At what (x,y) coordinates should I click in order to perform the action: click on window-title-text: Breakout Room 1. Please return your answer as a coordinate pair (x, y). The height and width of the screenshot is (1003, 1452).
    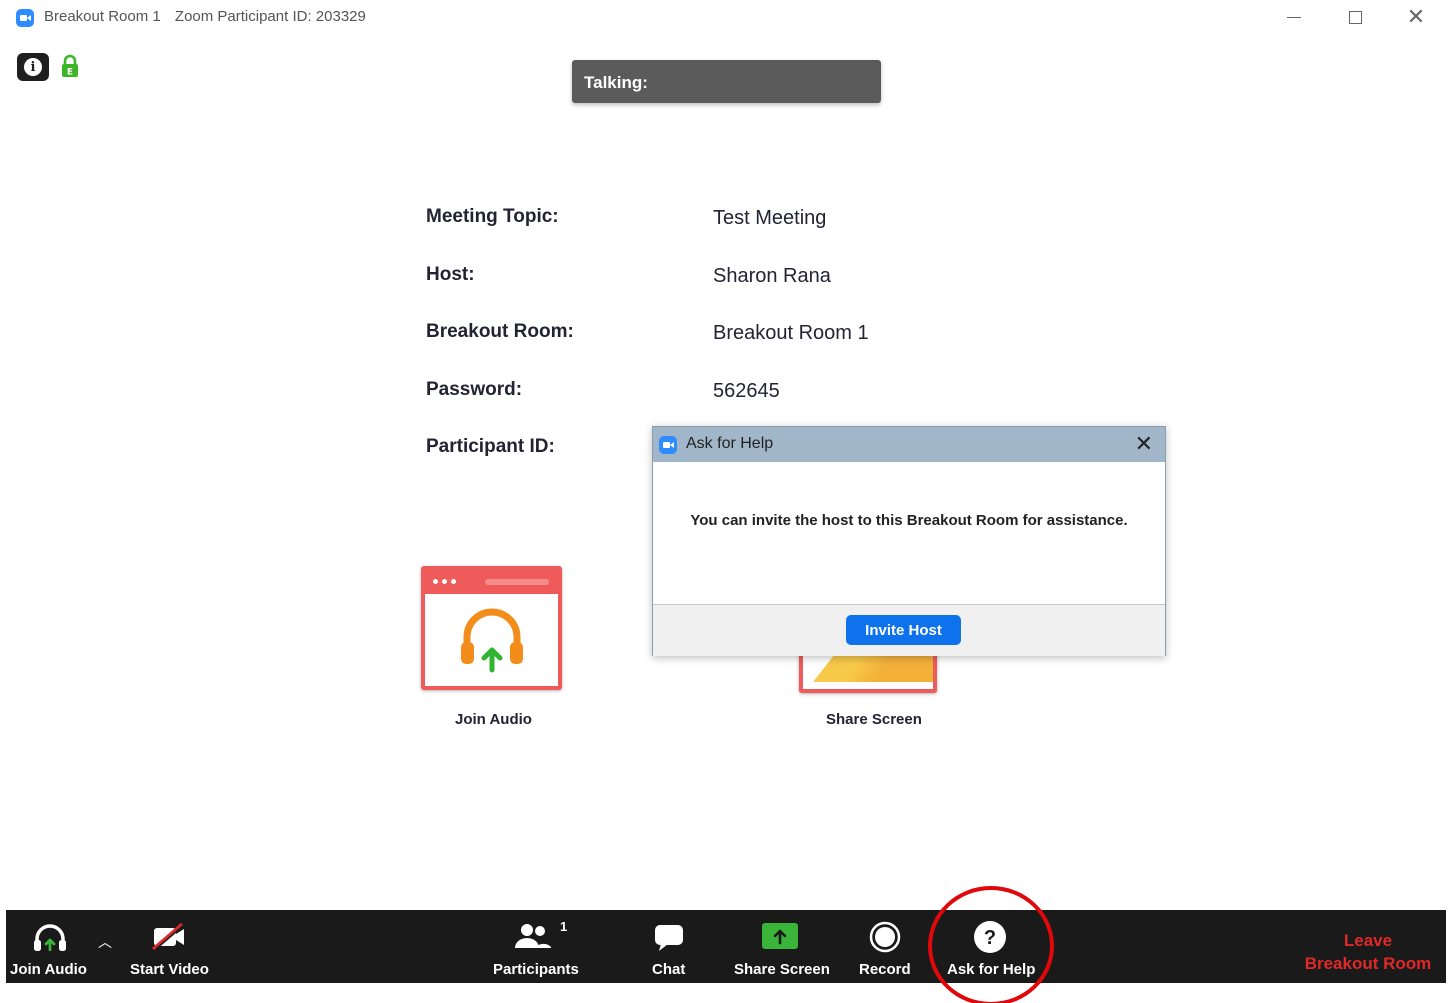
    Looking at the image, I should click on (102, 16).